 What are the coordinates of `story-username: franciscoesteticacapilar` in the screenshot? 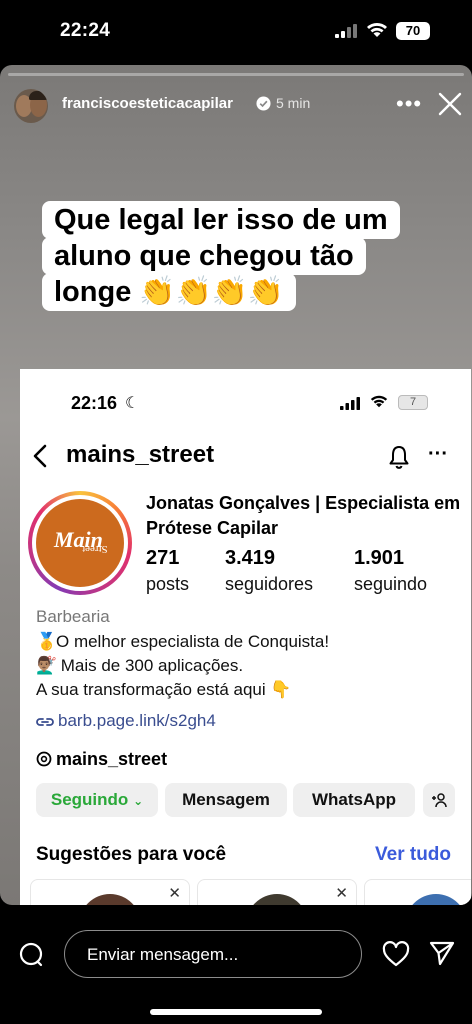 It's located at (147, 103).